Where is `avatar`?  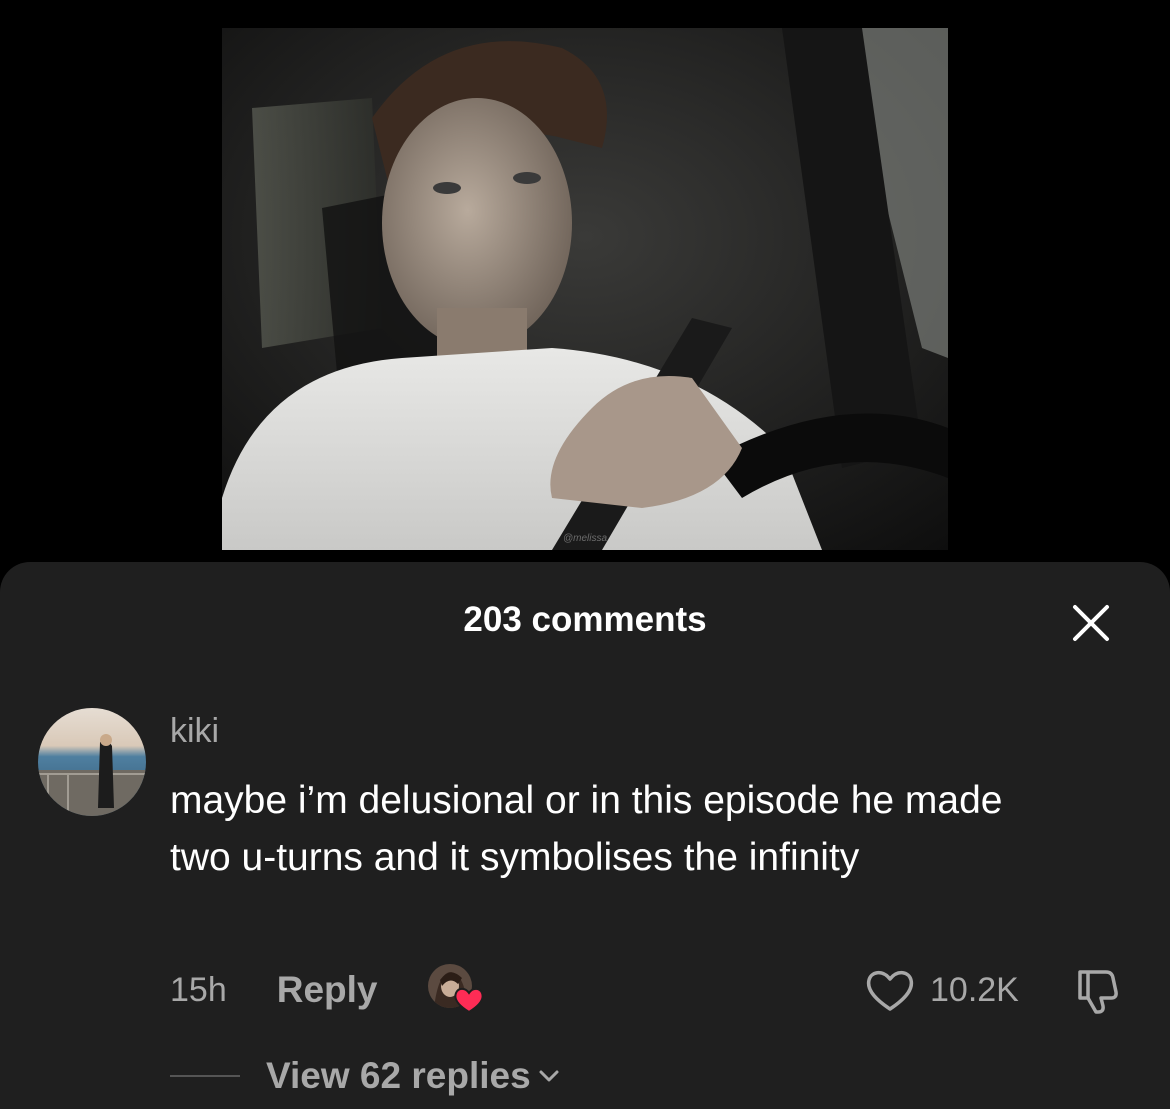
avatar is located at coordinates (92, 762).